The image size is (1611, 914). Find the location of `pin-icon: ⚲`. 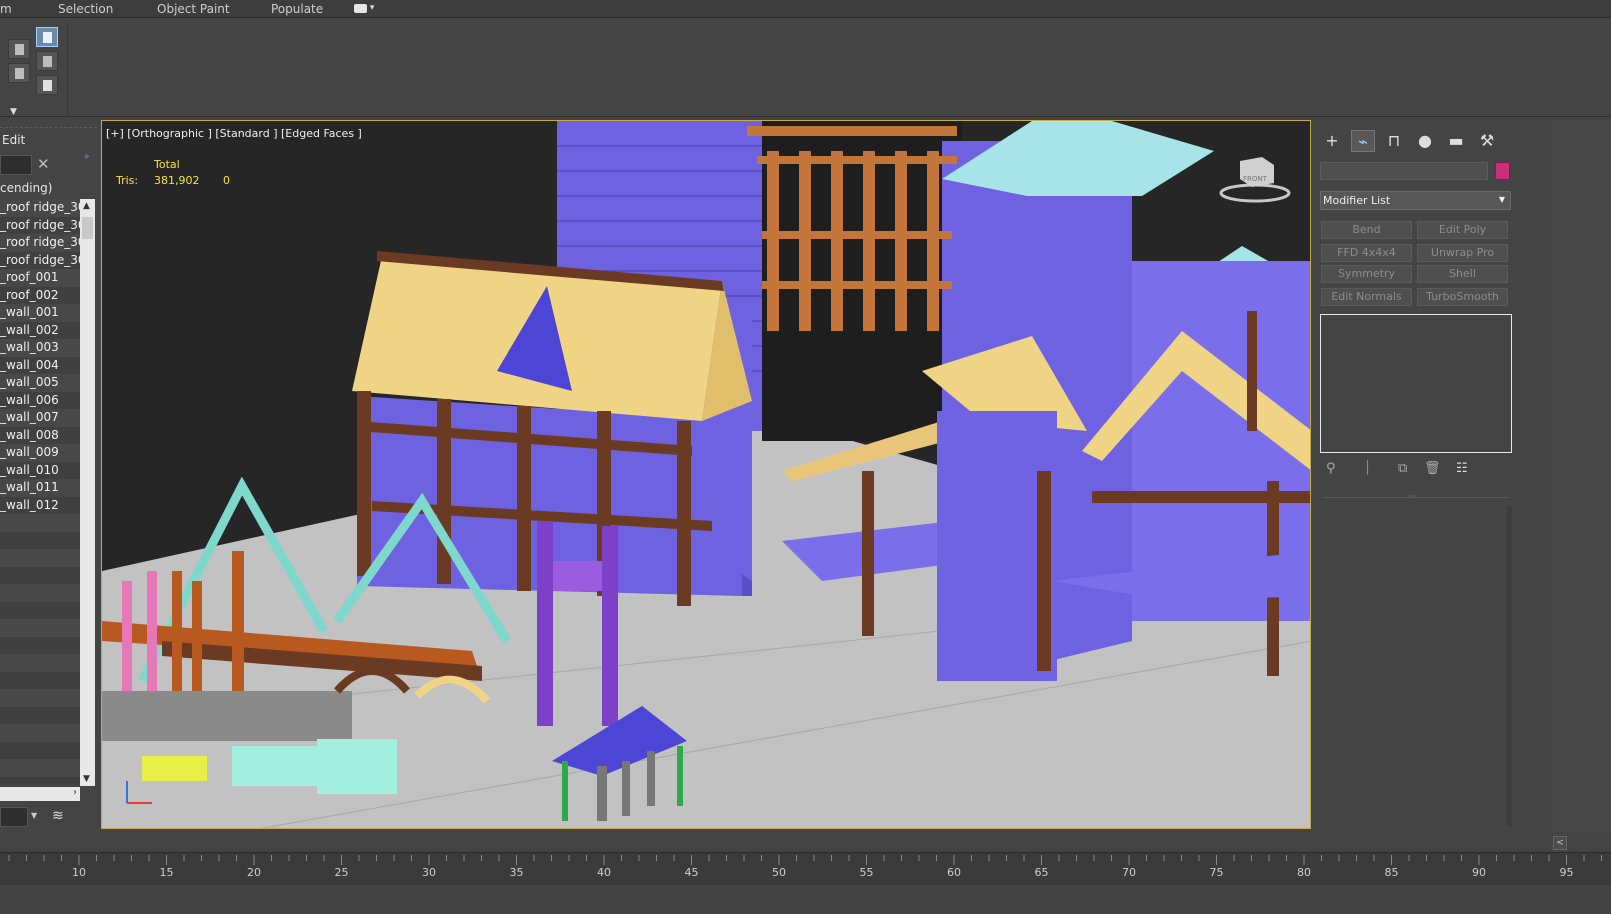

pin-icon: ⚲ is located at coordinates (1331, 468).